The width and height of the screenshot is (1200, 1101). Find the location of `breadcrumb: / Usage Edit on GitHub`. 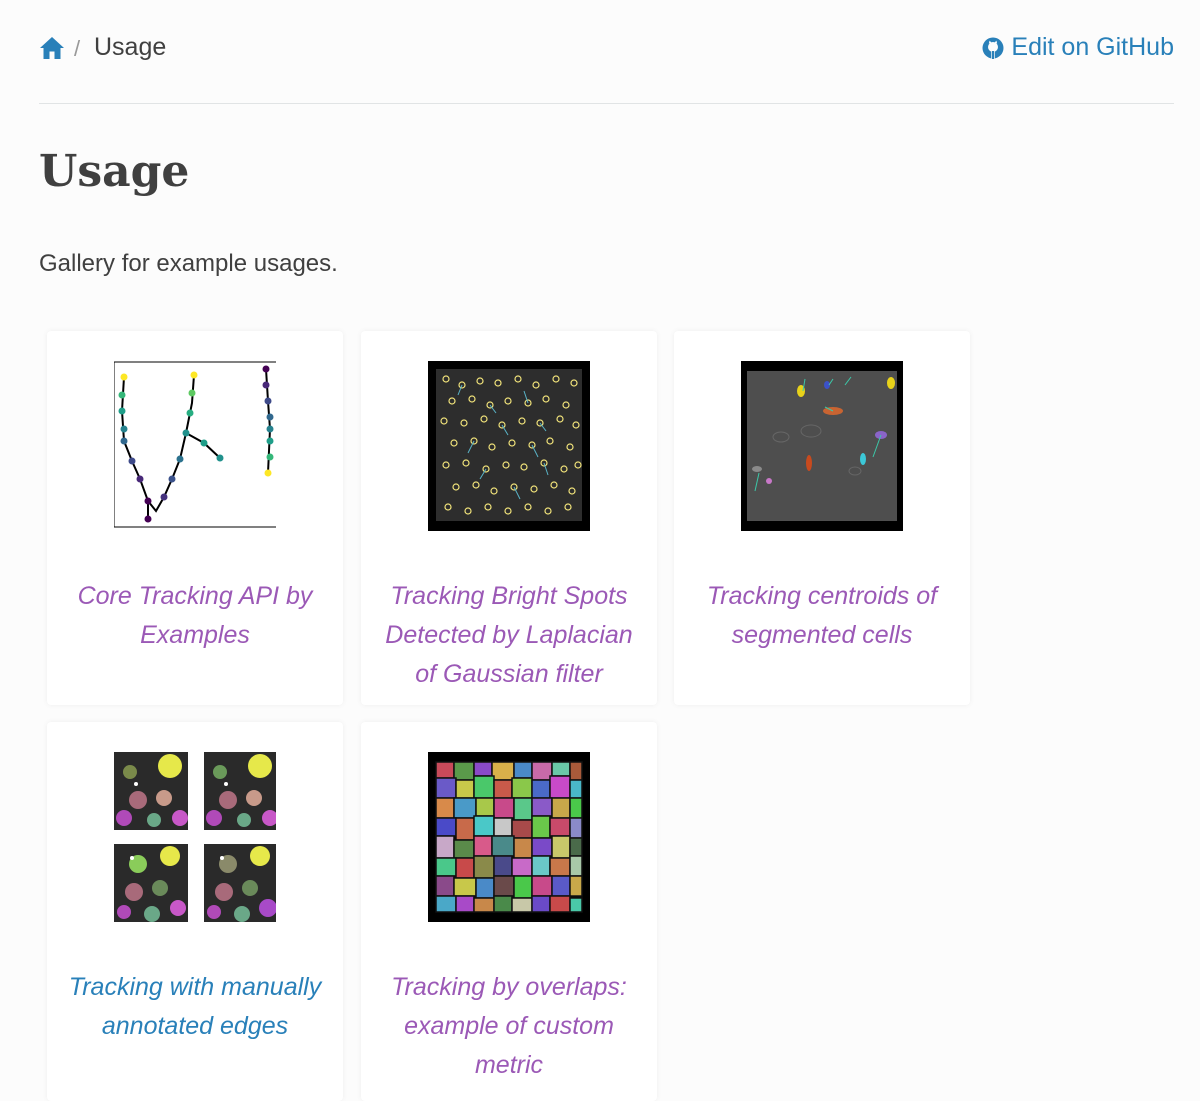

breadcrumb: / Usage Edit on GitHub is located at coordinates (606, 50).